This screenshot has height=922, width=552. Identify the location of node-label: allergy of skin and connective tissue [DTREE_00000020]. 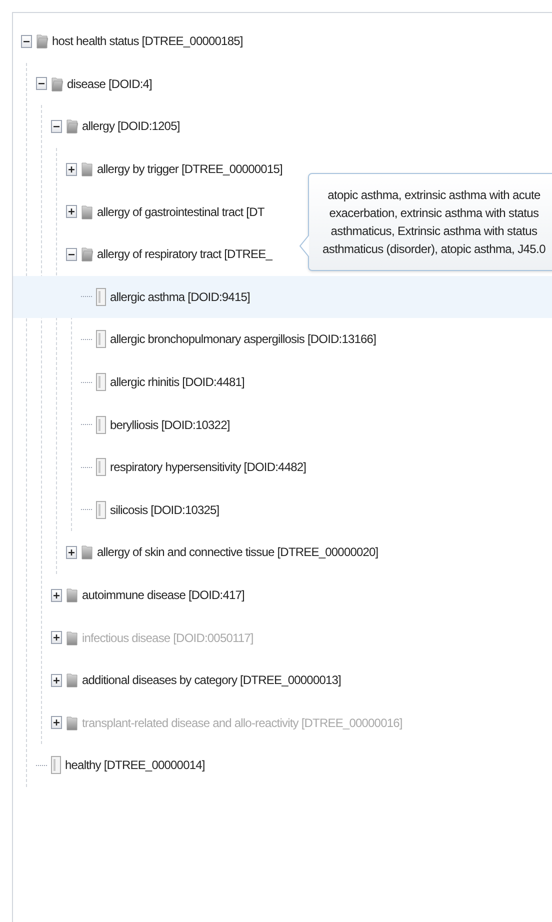
(237, 553).